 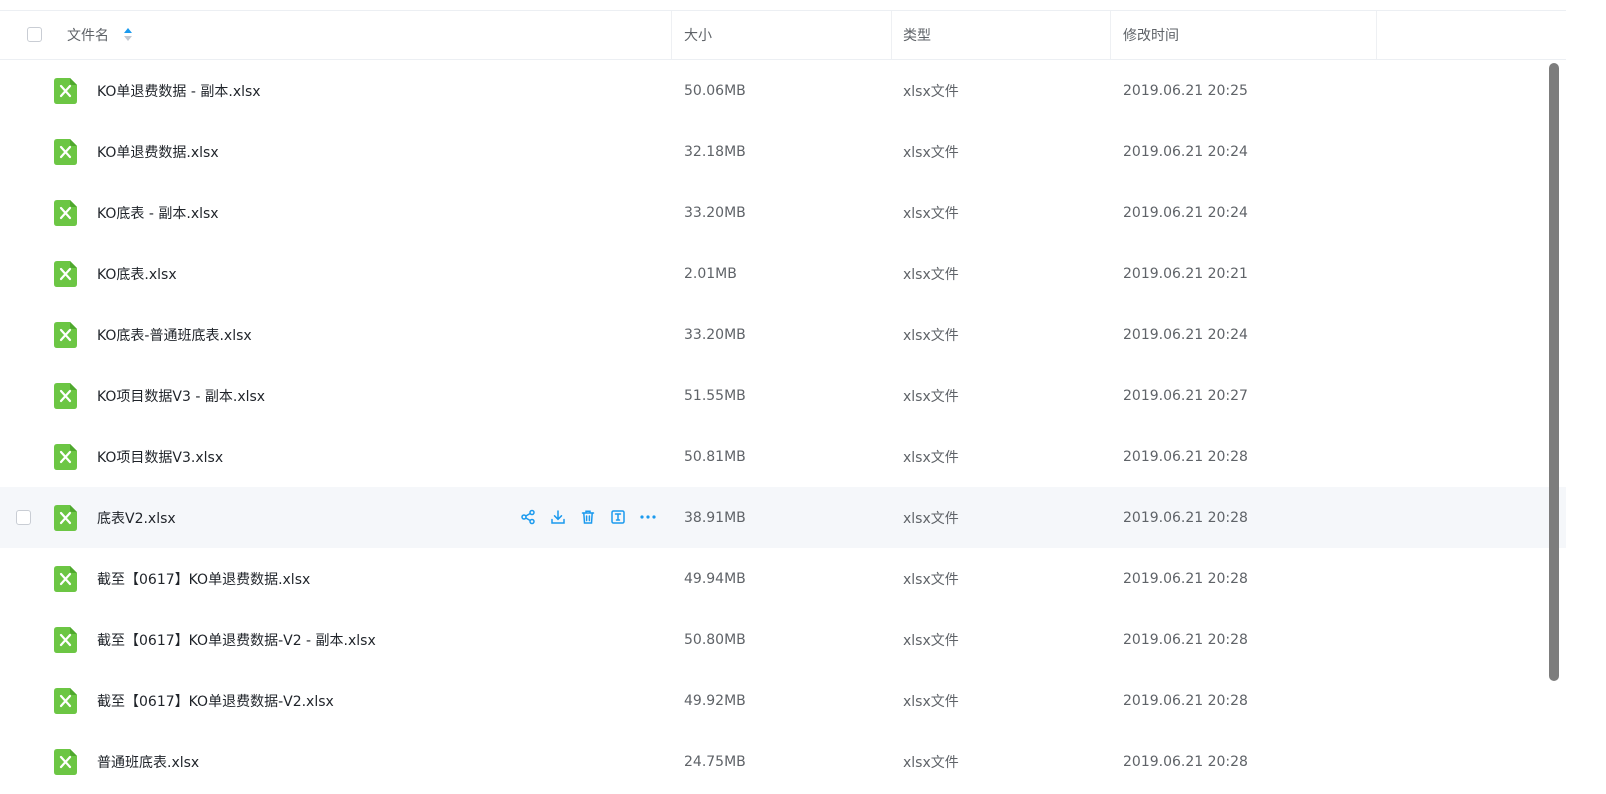 What do you see at coordinates (179, 90) in the screenshot?
I see `file-name: KO单退费数据 - 副本.xlsx` at bounding box center [179, 90].